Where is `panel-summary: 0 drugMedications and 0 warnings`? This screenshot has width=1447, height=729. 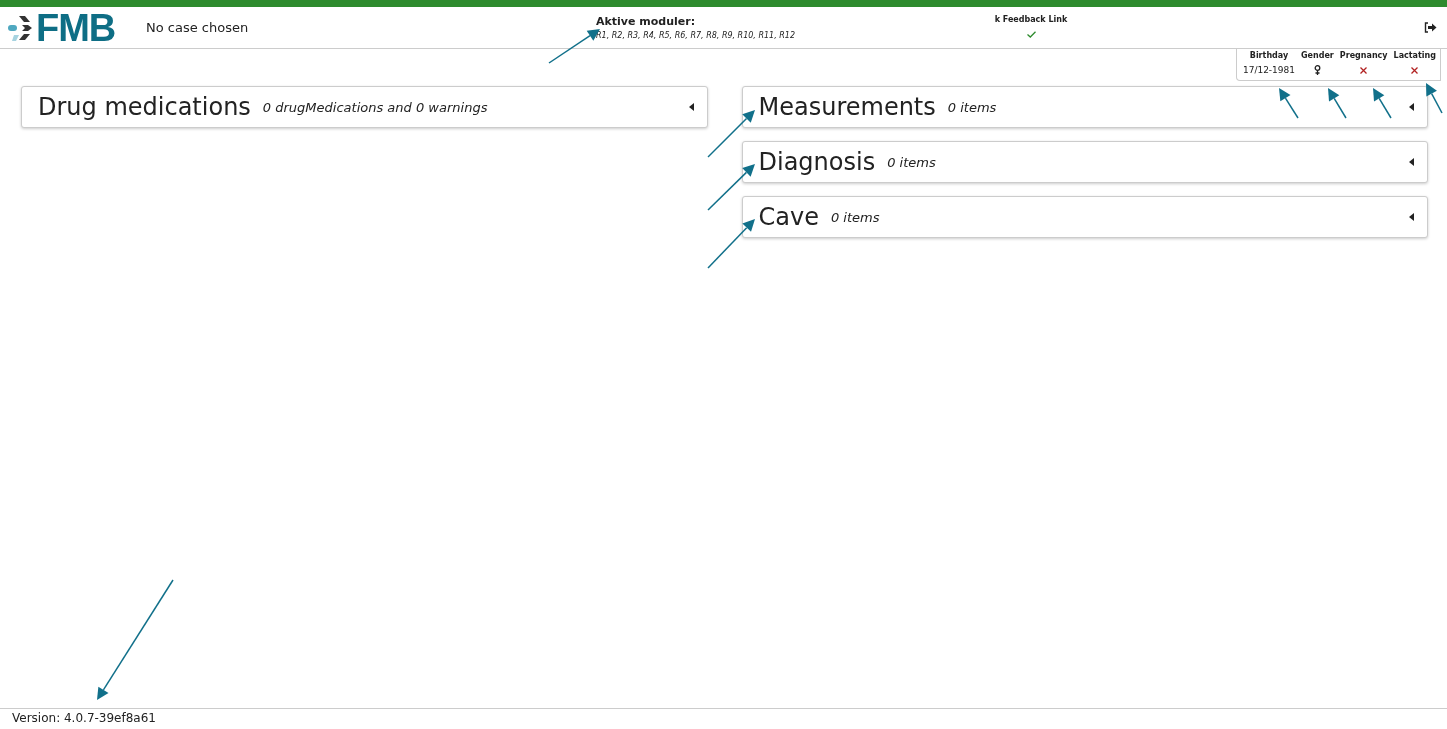 panel-summary: 0 drugMedications and 0 warnings is located at coordinates (375, 107).